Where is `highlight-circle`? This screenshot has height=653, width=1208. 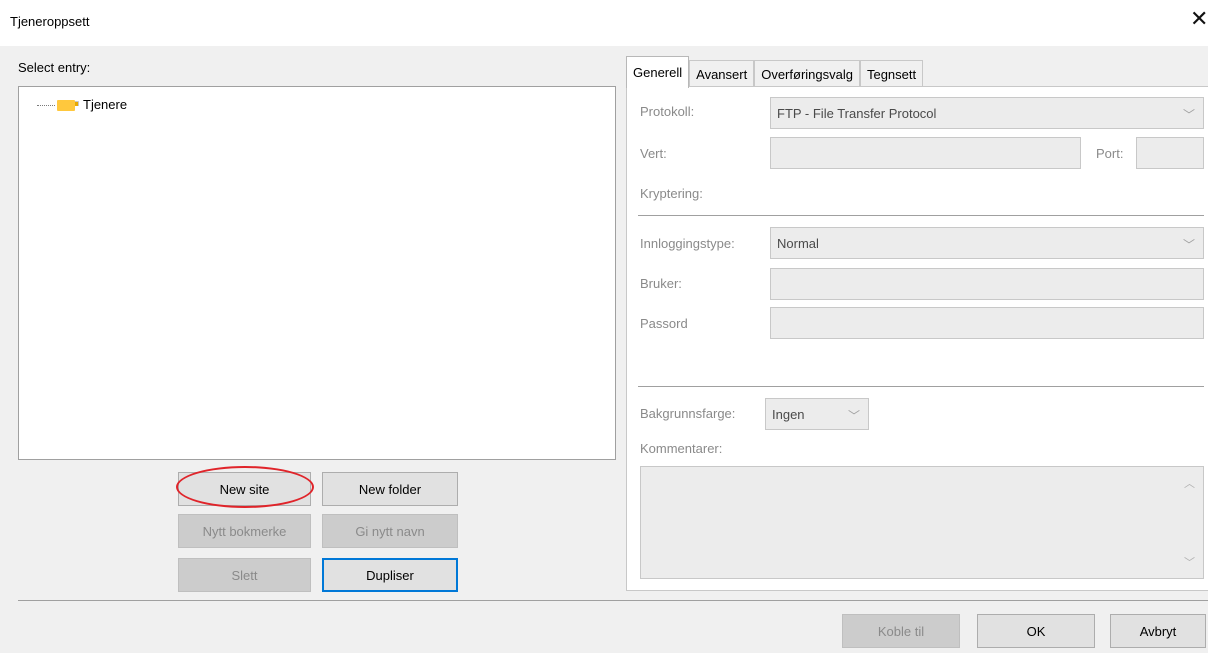 highlight-circle is located at coordinates (245, 487).